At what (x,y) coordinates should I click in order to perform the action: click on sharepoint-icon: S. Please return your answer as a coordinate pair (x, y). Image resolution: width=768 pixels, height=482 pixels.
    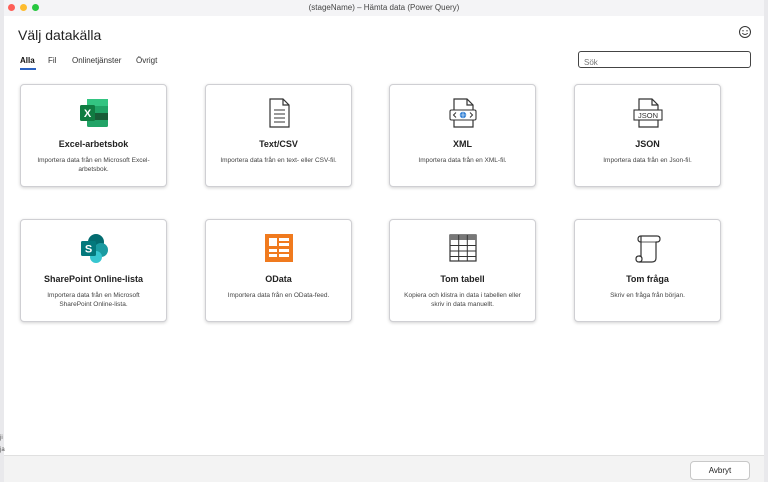
    Looking at the image, I should click on (94, 248).